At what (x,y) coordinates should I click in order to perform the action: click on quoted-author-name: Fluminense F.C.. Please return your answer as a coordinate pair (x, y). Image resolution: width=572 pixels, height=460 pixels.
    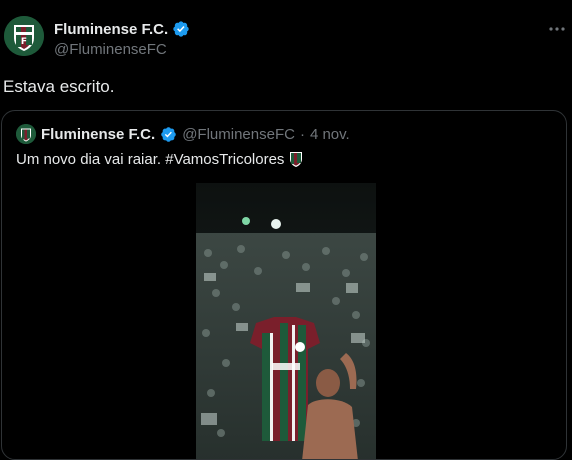
    Looking at the image, I should click on (98, 134).